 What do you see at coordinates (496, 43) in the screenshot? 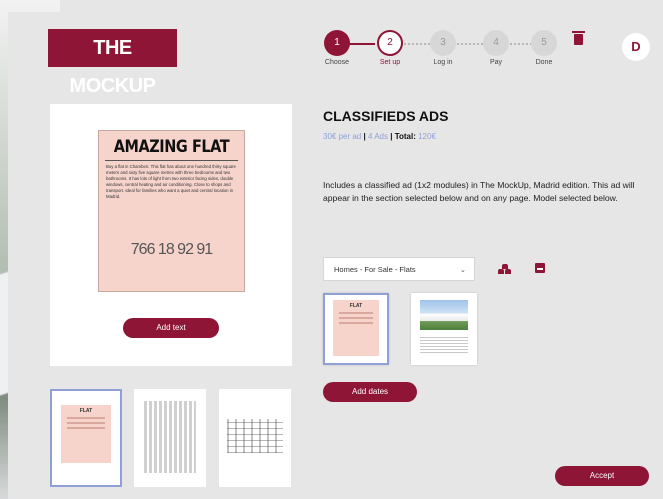
I see `step-number: 4` at bounding box center [496, 43].